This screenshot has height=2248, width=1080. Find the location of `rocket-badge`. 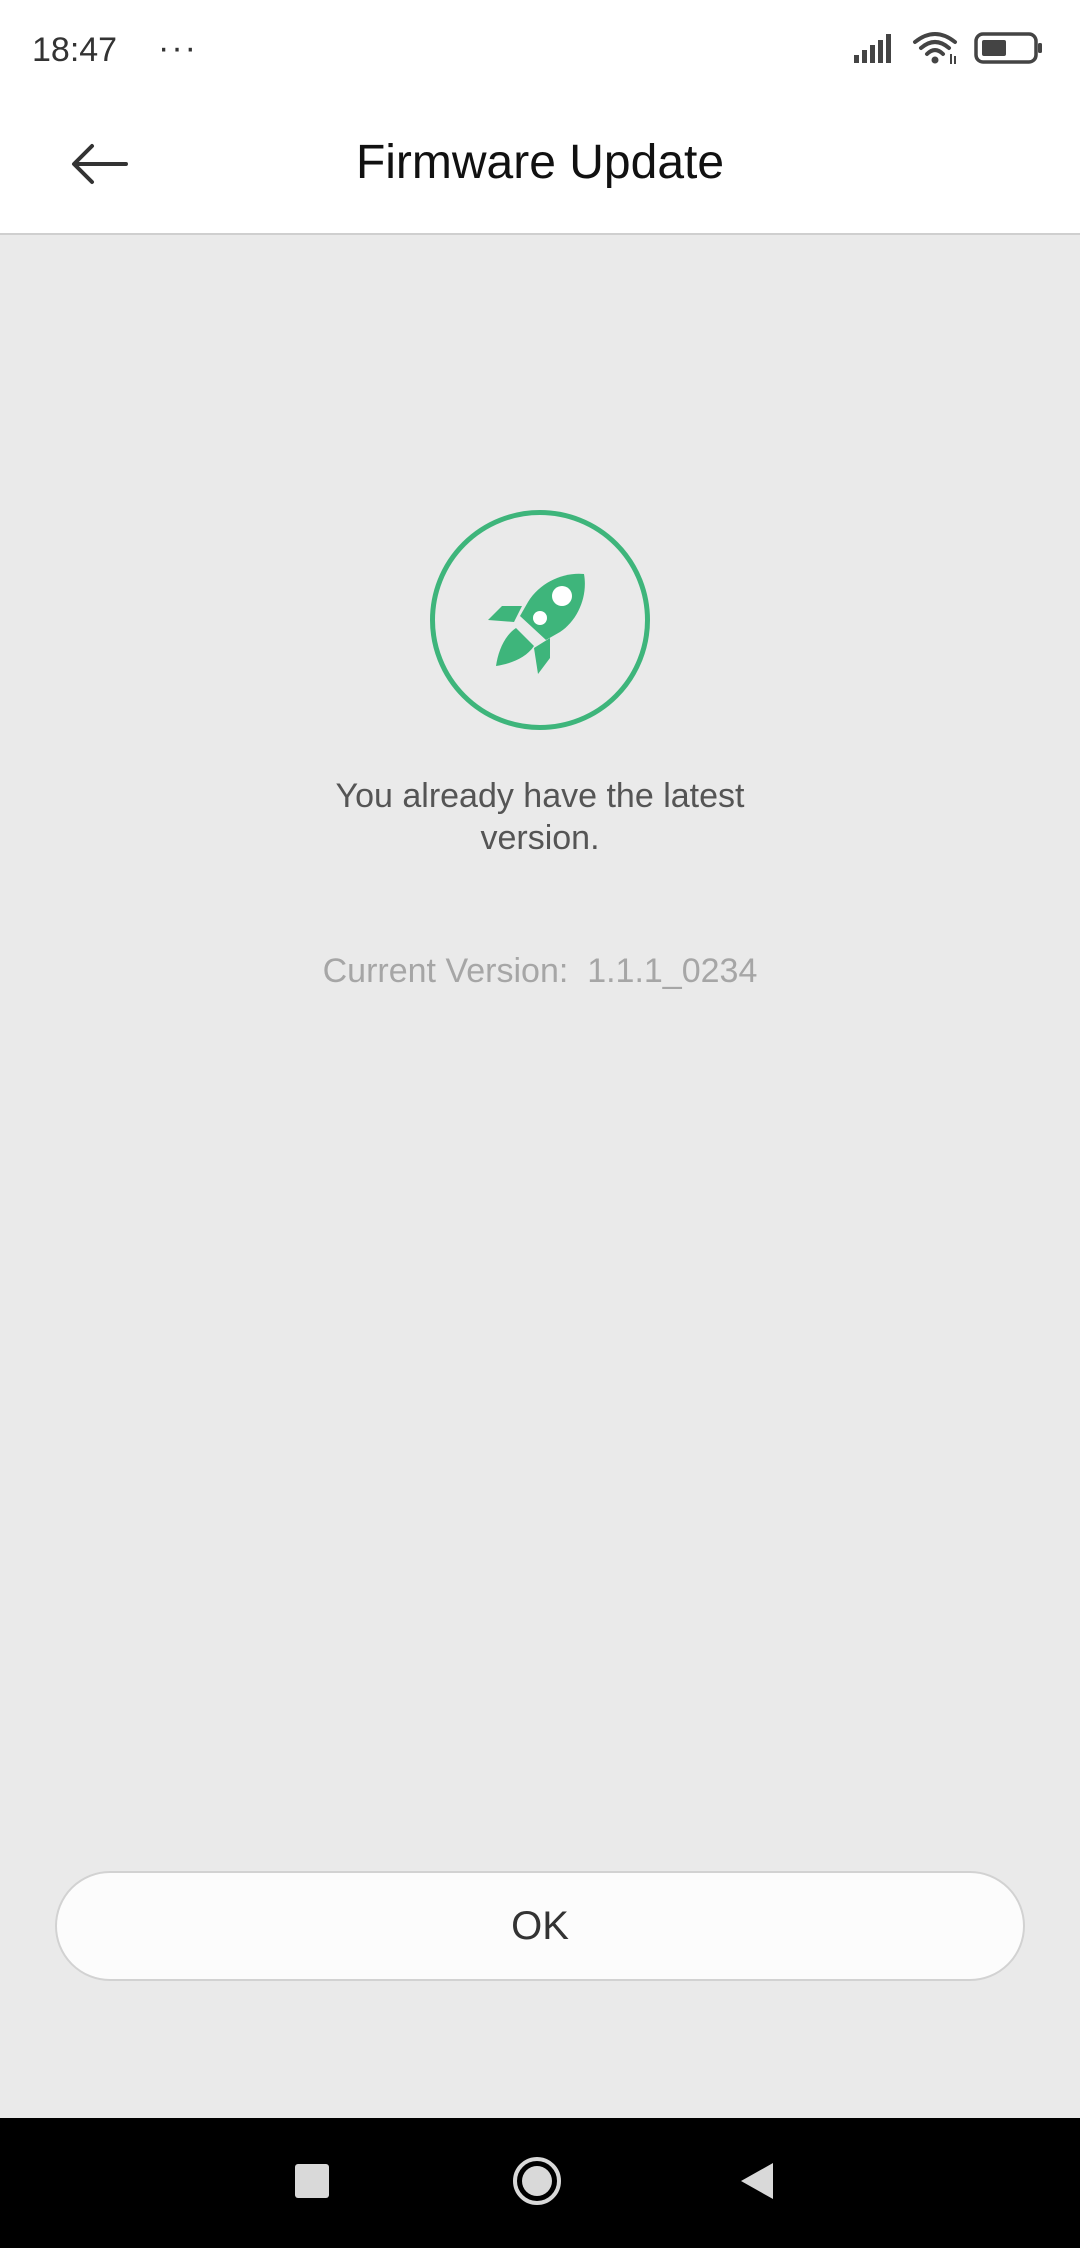

rocket-badge is located at coordinates (540, 620).